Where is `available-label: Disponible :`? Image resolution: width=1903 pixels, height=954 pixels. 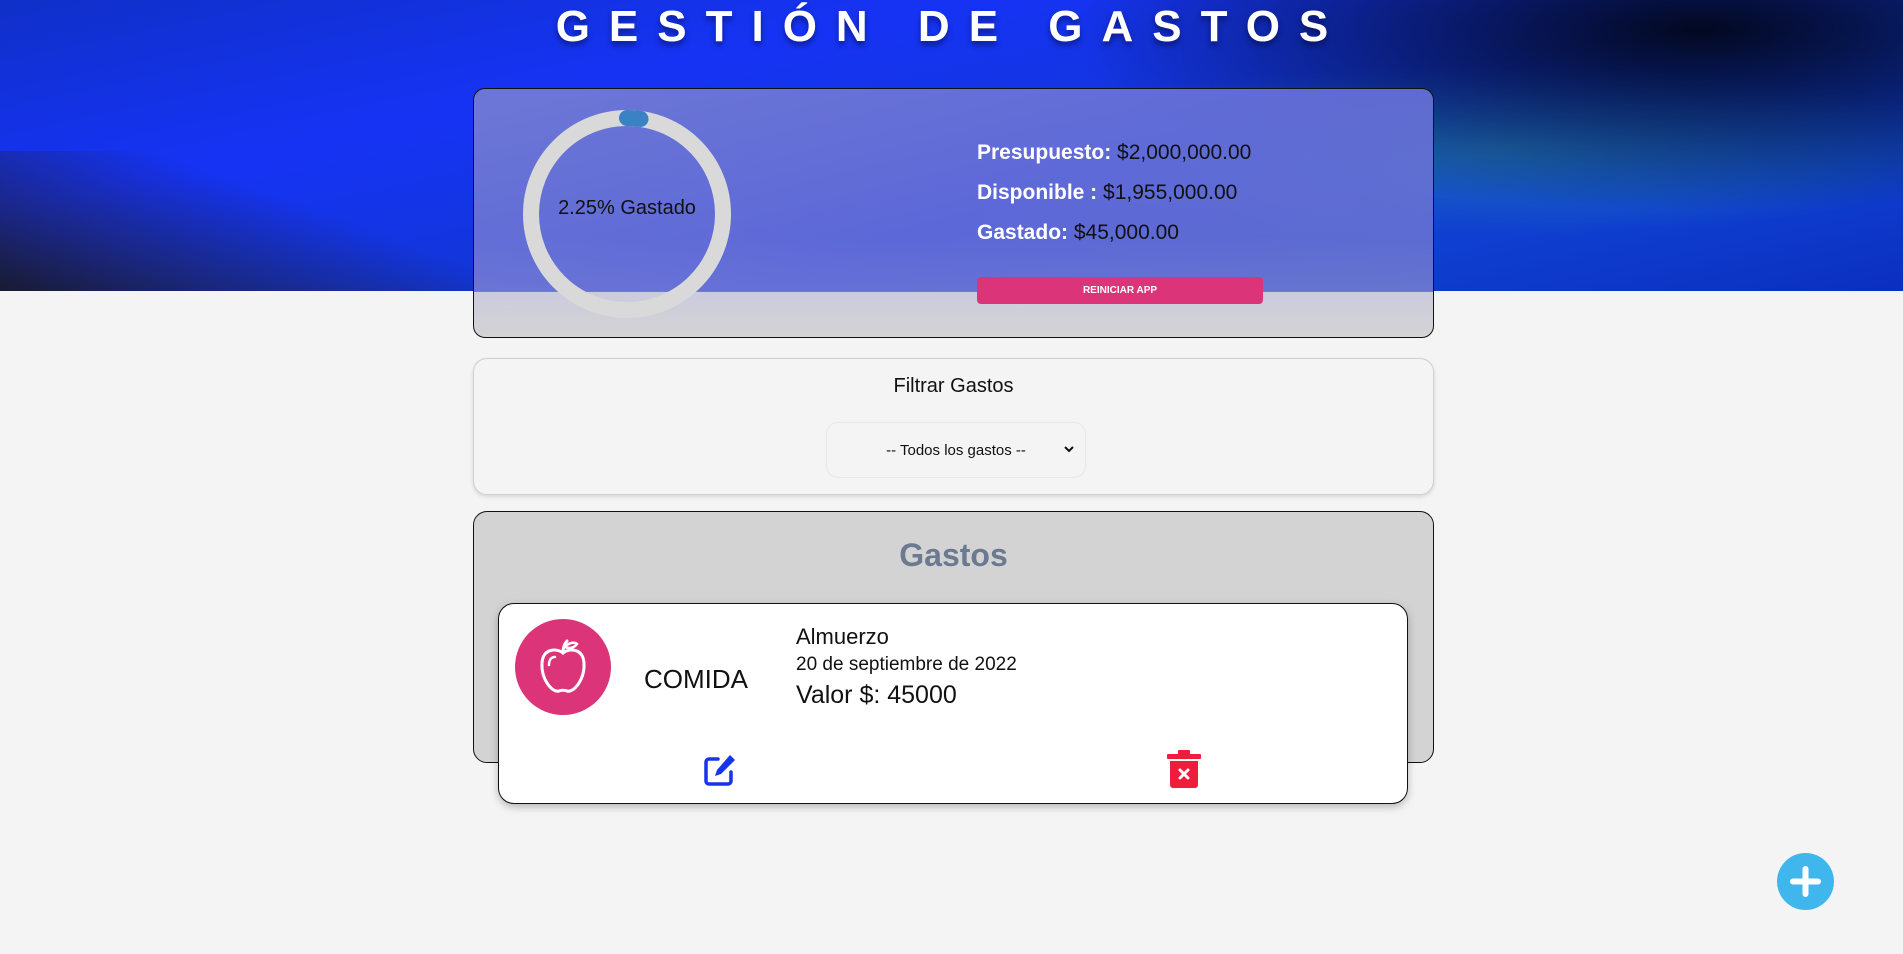
available-label: Disponible : is located at coordinates (1037, 192).